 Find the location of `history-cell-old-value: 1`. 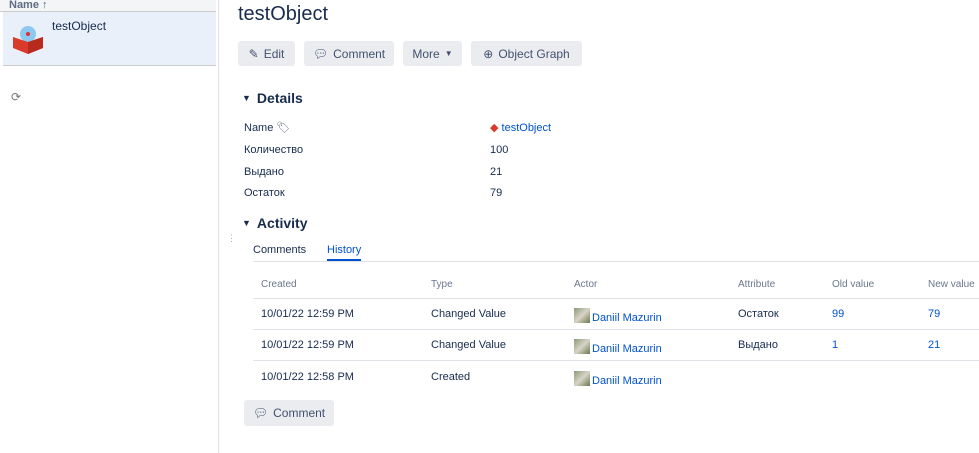

history-cell-old-value: 1 is located at coordinates (835, 345).